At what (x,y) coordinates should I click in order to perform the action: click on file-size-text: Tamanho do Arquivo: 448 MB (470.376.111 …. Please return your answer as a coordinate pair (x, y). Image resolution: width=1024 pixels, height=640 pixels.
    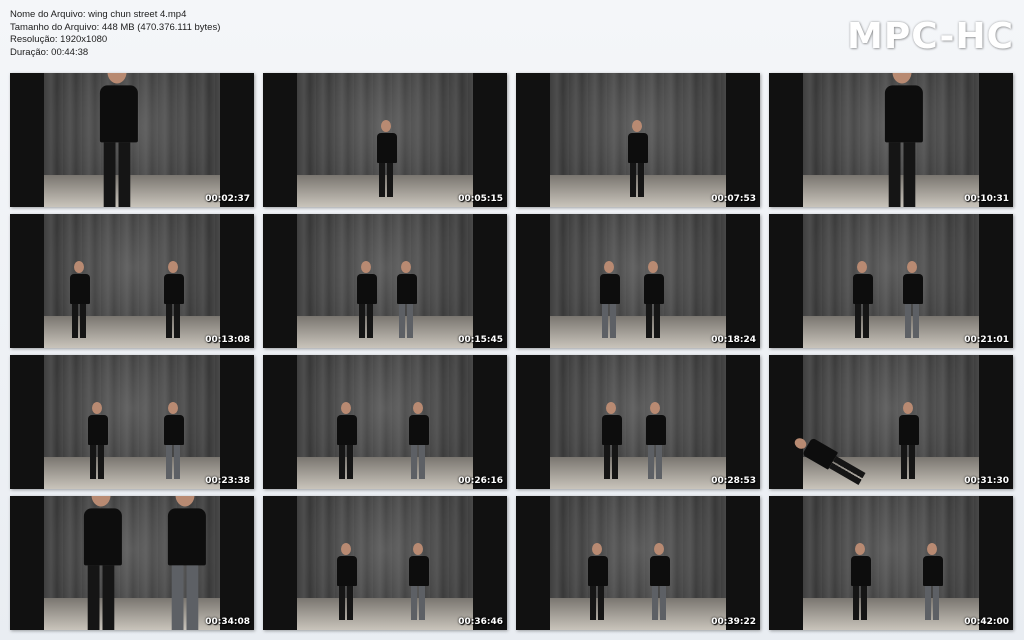
    Looking at the image, I should click on (115, 27).